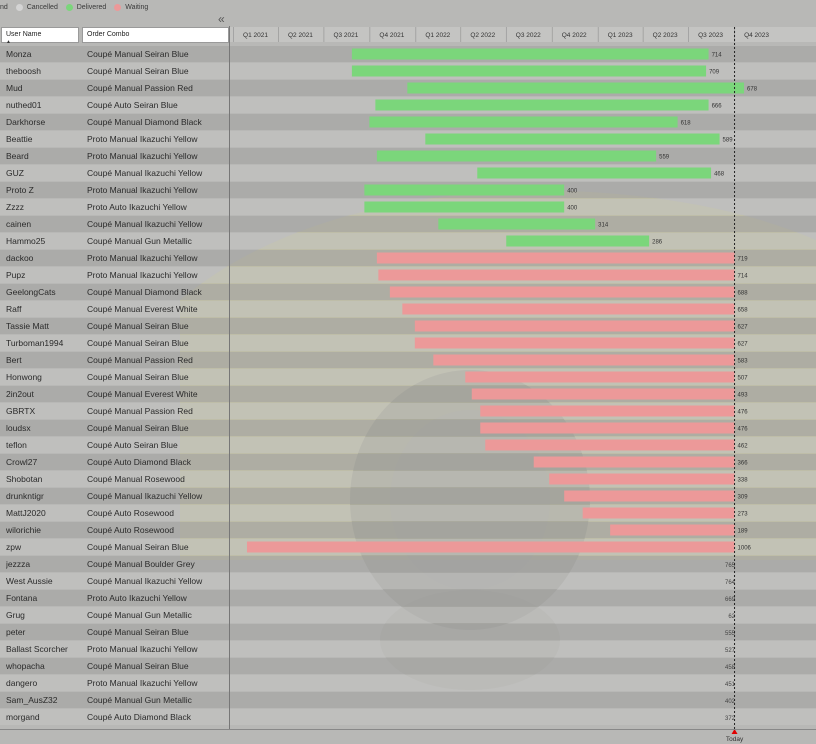  What do you see at coordinates (743, 260) in the screenshot?
I see `bar-data-label: 719` at bounding box center [743, 260].